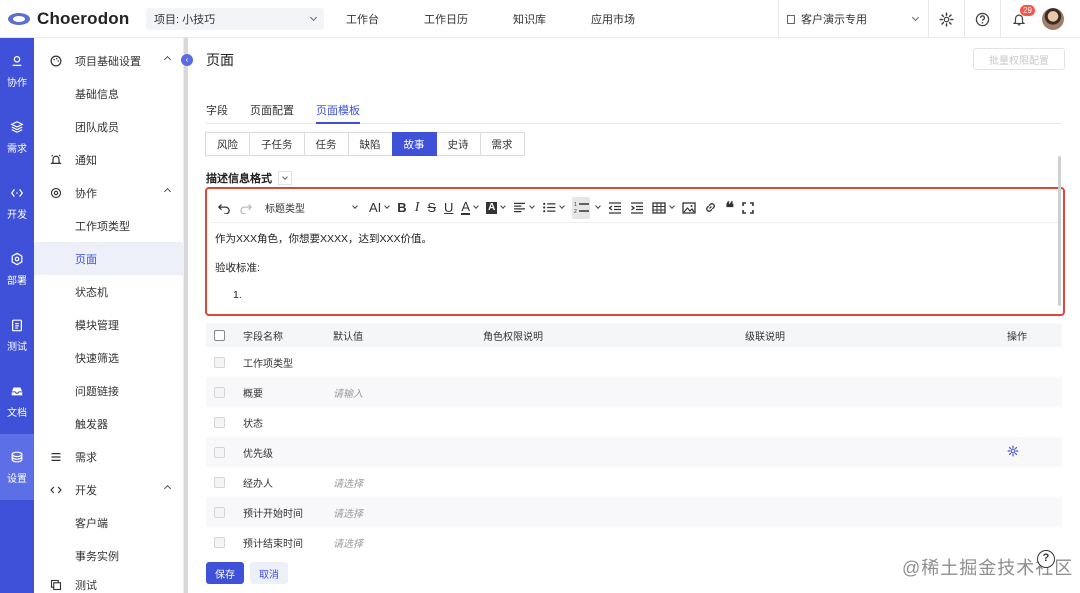  What do you see at coordinates (109, 580) in the screenshot?
I see `menu-item-test: 测试` at bounding box center [109, 580].